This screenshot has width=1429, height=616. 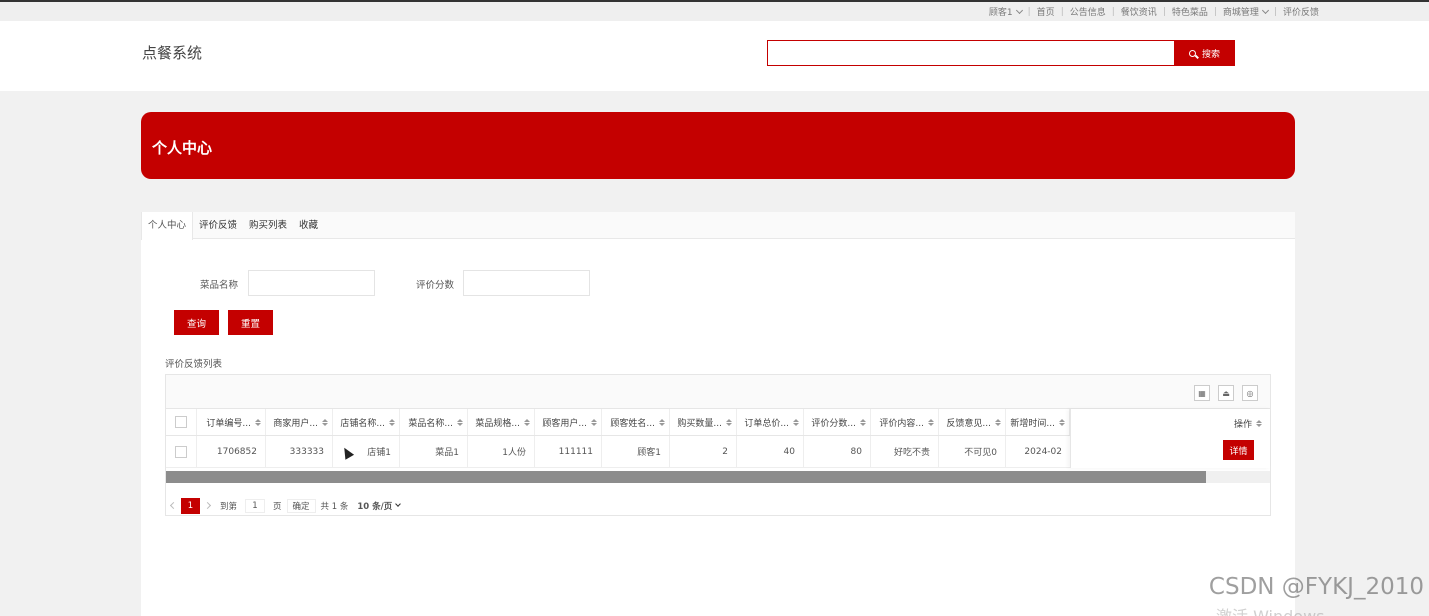 I want to click on header-checkbox-cell, so click(x=181, y=422).